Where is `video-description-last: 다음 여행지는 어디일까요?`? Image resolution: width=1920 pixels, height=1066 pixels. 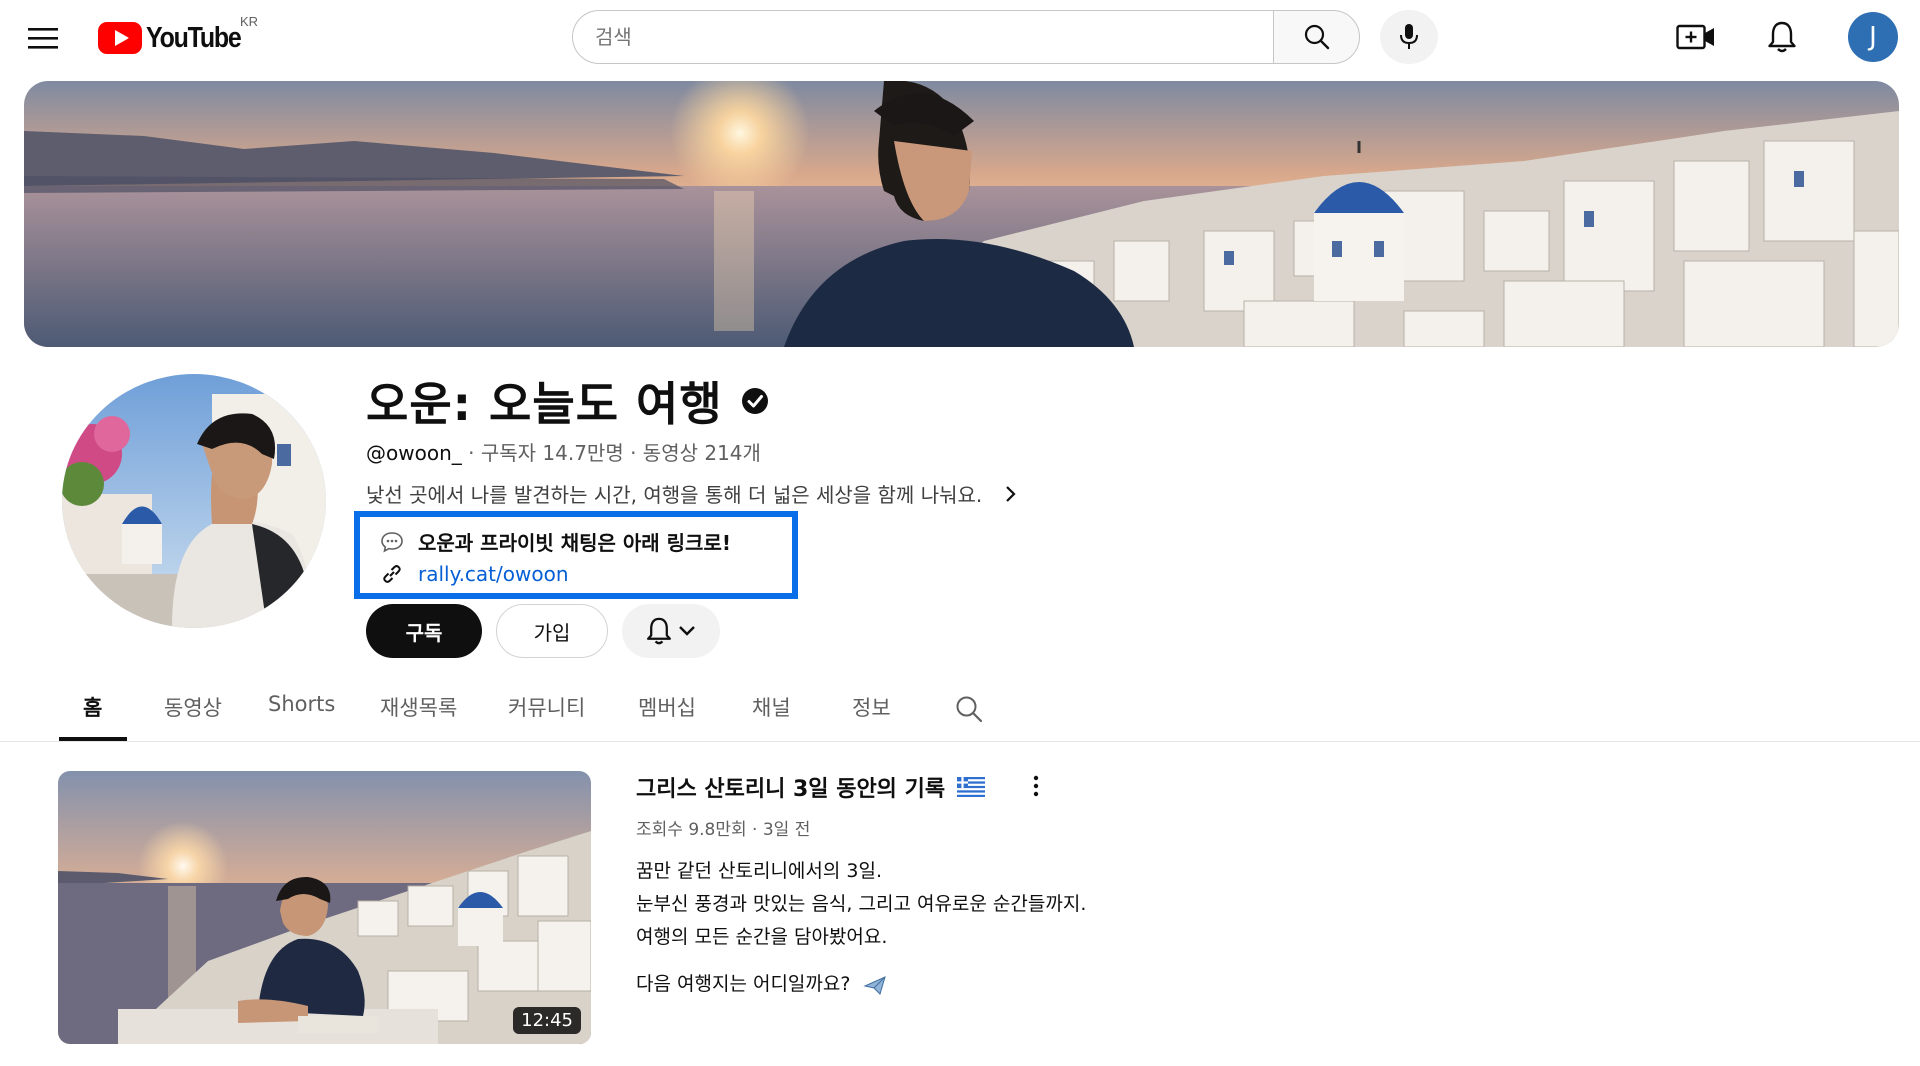
video-description-last: 다음 여행지는 어디일까요? is located at coordinates (761, 982).